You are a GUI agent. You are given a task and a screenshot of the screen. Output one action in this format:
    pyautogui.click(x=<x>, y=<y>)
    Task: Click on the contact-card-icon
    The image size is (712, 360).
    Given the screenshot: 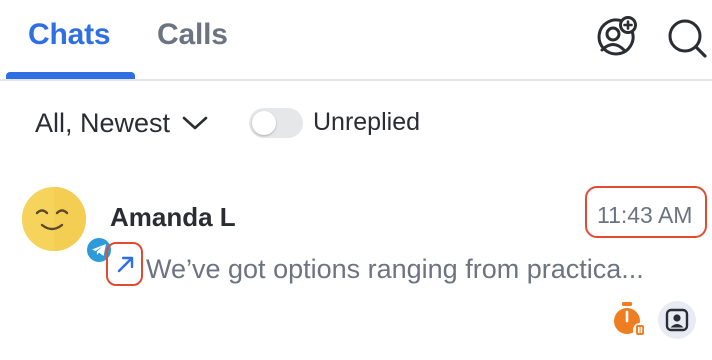 What is the action you would take?
    pyautogui.click(x=677, y=320)
    